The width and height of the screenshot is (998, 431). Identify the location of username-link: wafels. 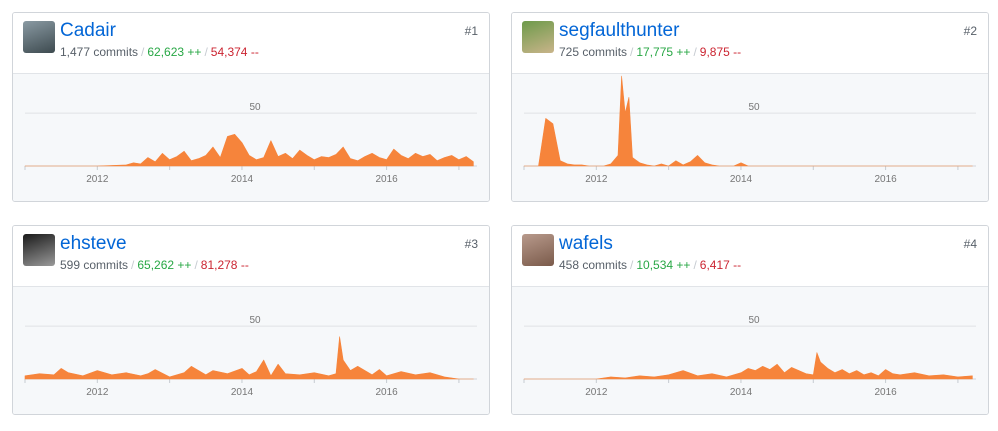
(586, 244).